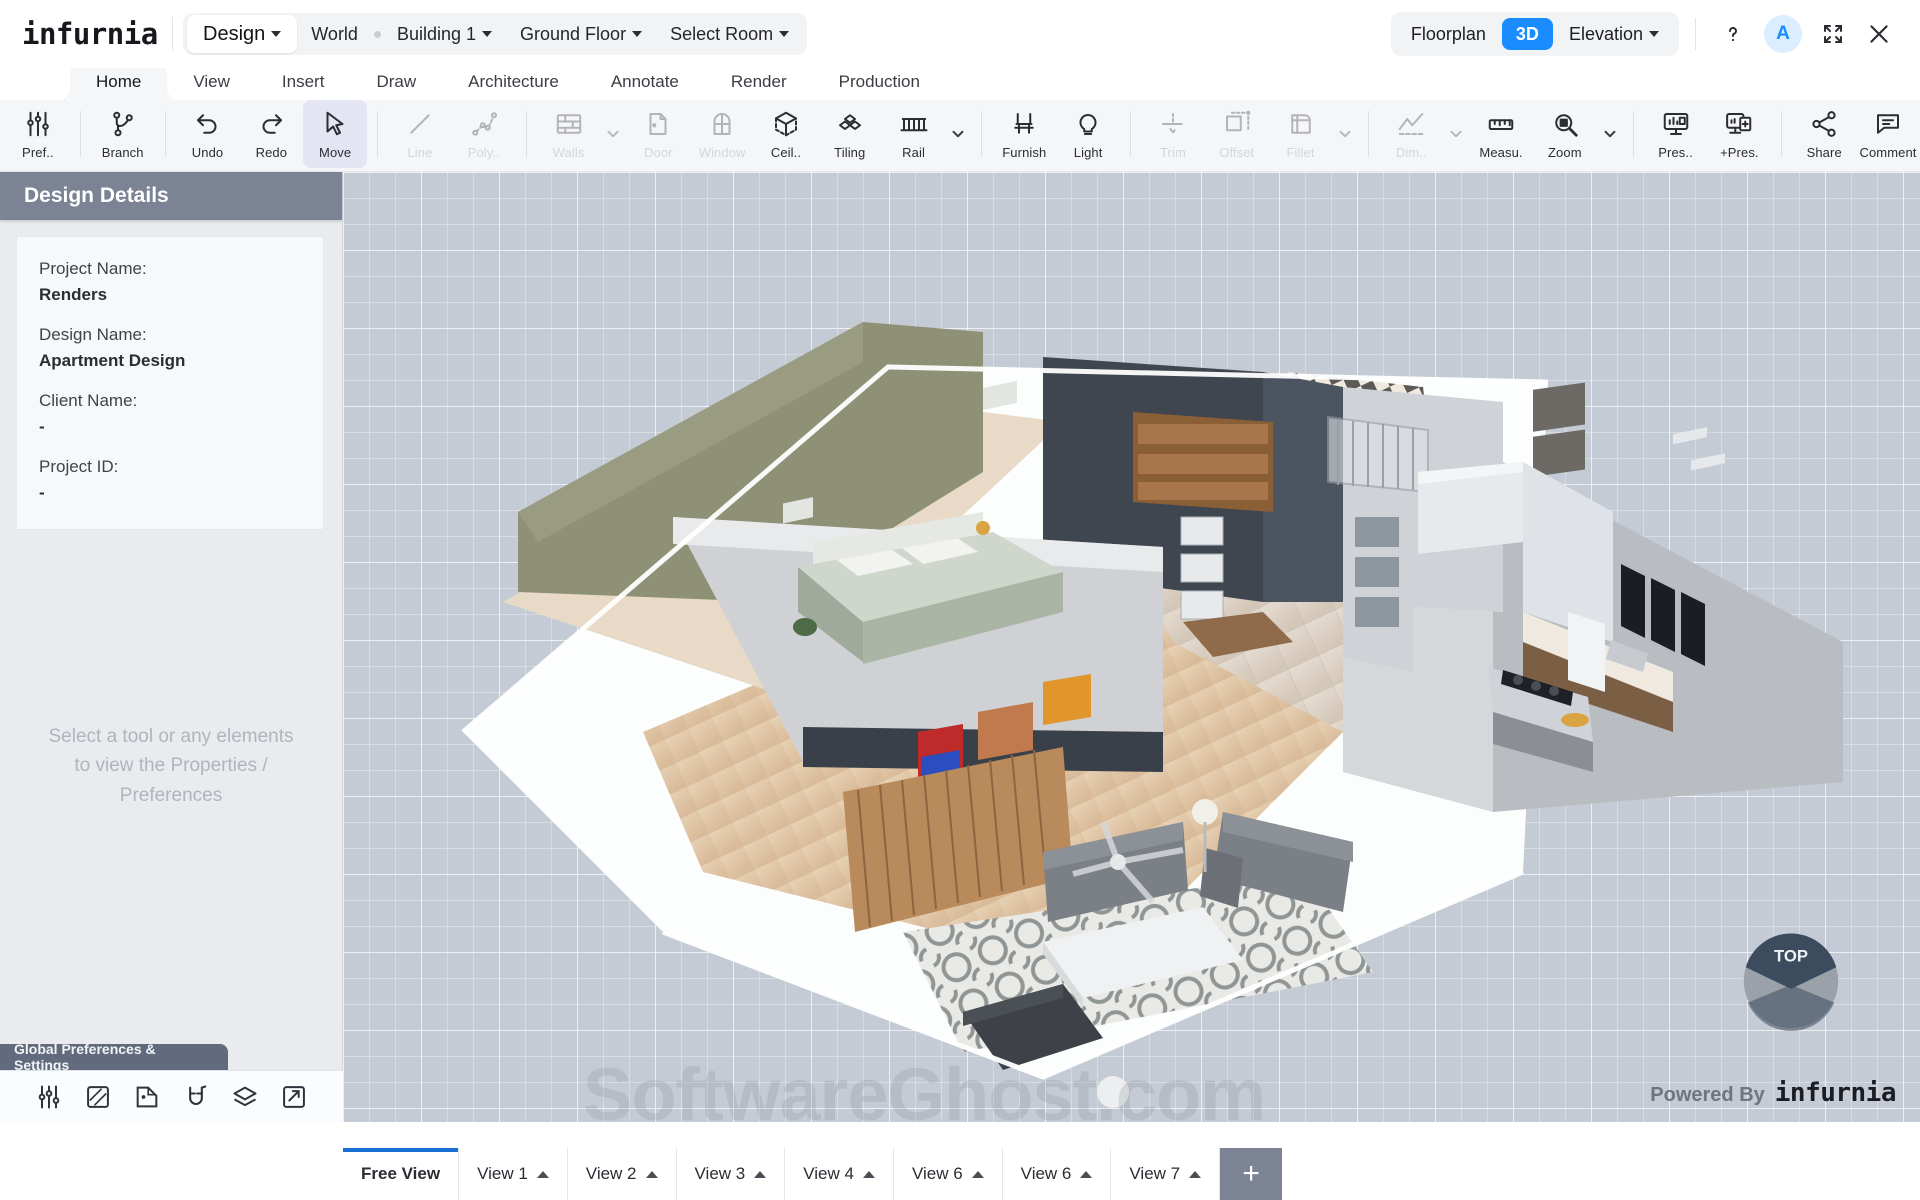 The image size is (1920, 1200). Describe the element at coordinates (1448, 34) in the screenshot. I see `view-mode-floorplan: Floorplan` at that location.